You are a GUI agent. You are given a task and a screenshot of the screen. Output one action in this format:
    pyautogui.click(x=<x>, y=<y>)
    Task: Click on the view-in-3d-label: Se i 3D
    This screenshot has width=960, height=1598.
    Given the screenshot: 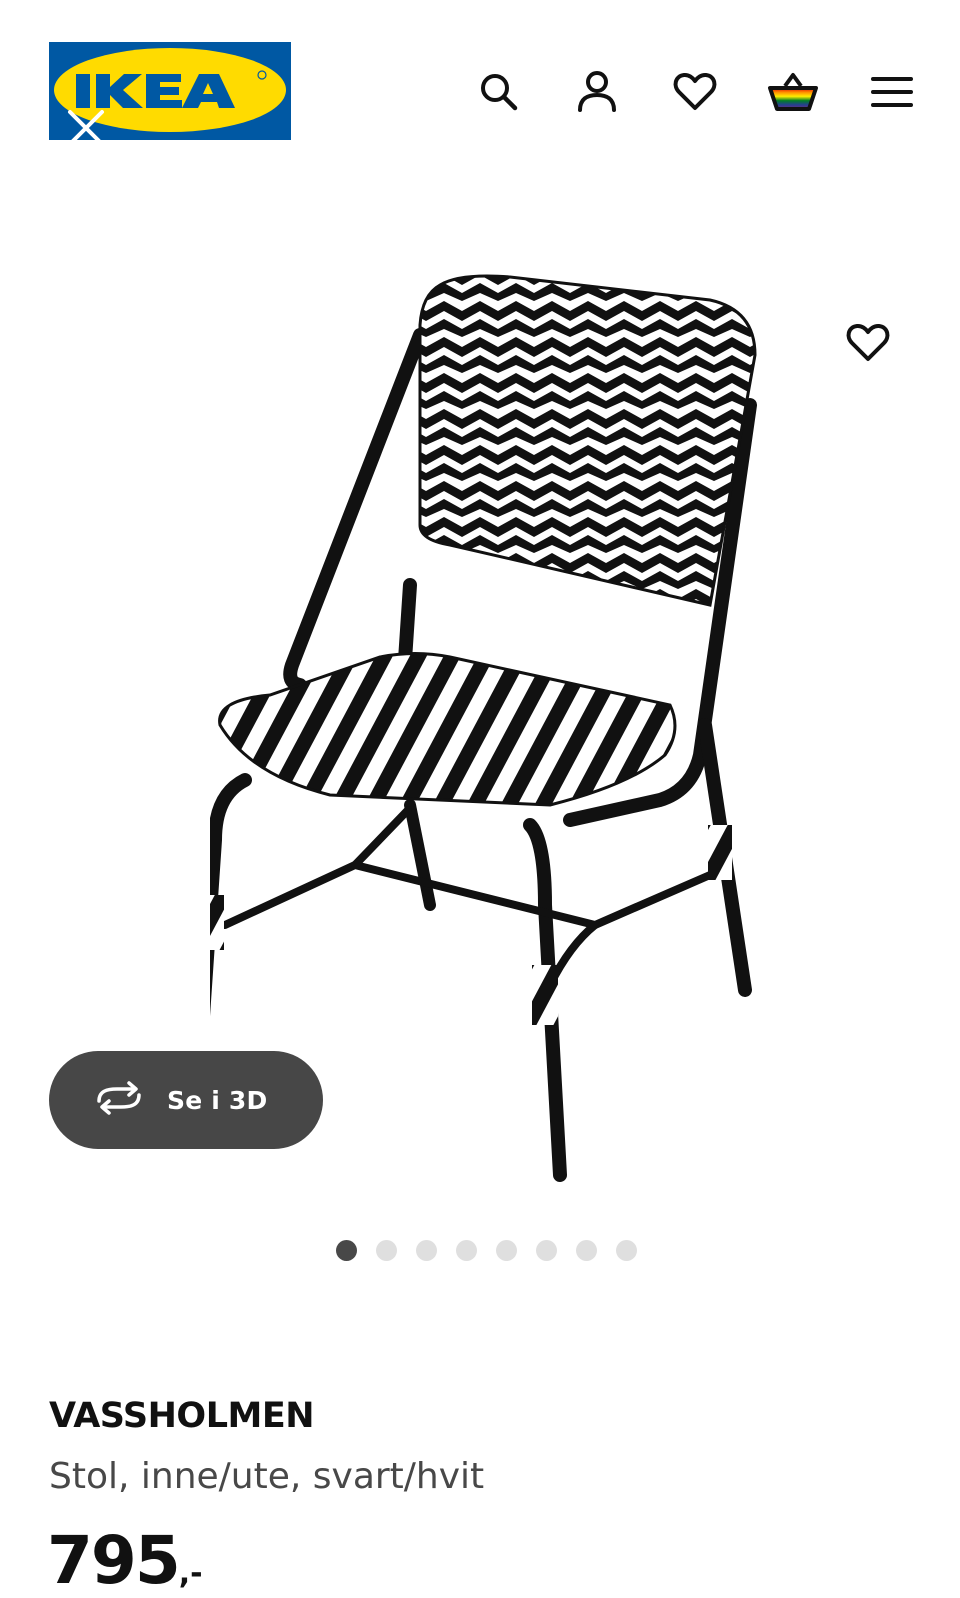 What is the action you would take?
    pyautogui.click(x=217, y=1100)
    